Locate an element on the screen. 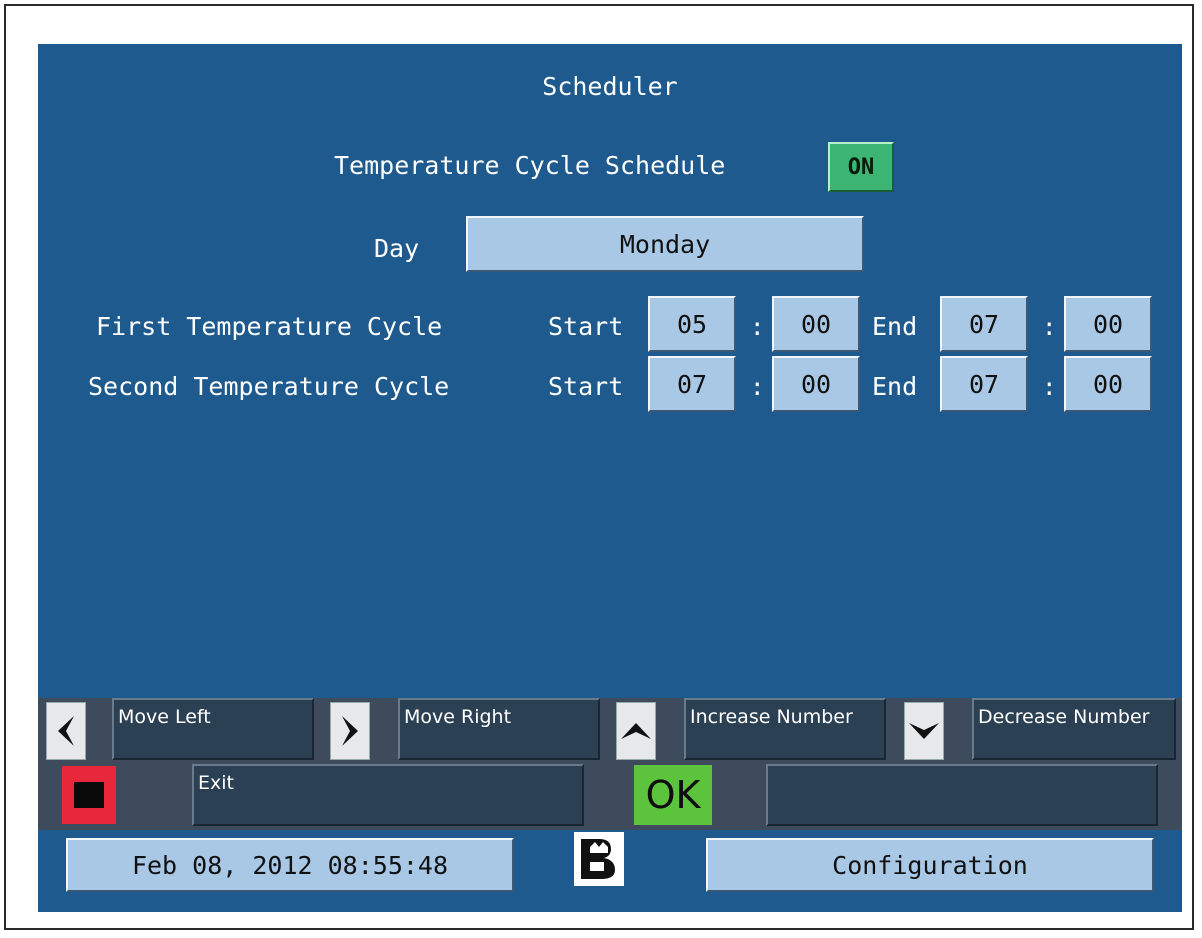 The image size is (1202, 938). move-right-button is located at coordinates (350, 731).